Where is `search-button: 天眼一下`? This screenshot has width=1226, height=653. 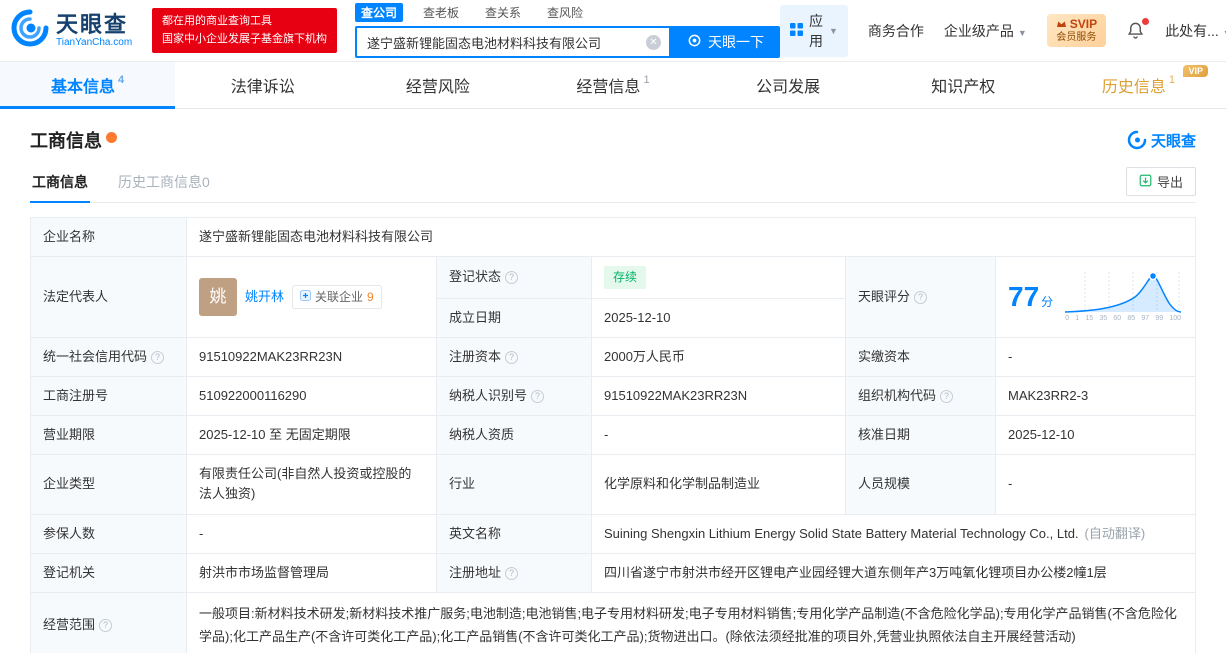 search-button: 天眼一下 is located at coordinates (725, 42).